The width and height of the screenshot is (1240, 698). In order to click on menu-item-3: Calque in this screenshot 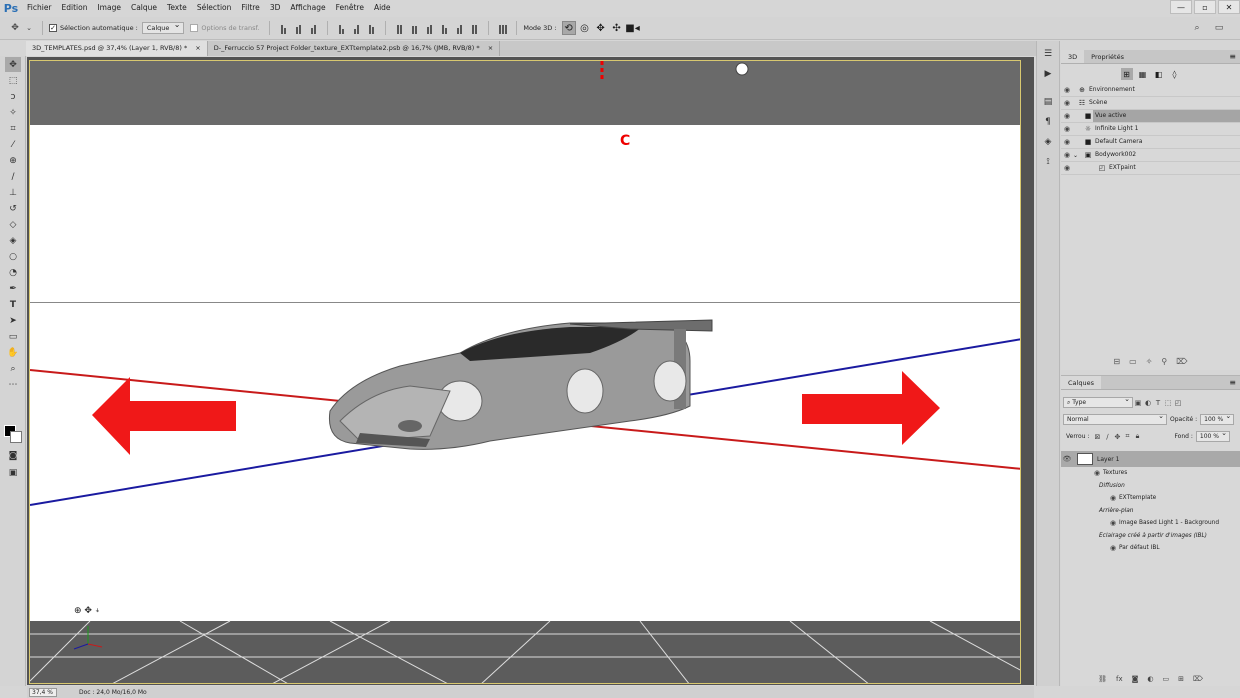, I will do `click(144, 8)`.